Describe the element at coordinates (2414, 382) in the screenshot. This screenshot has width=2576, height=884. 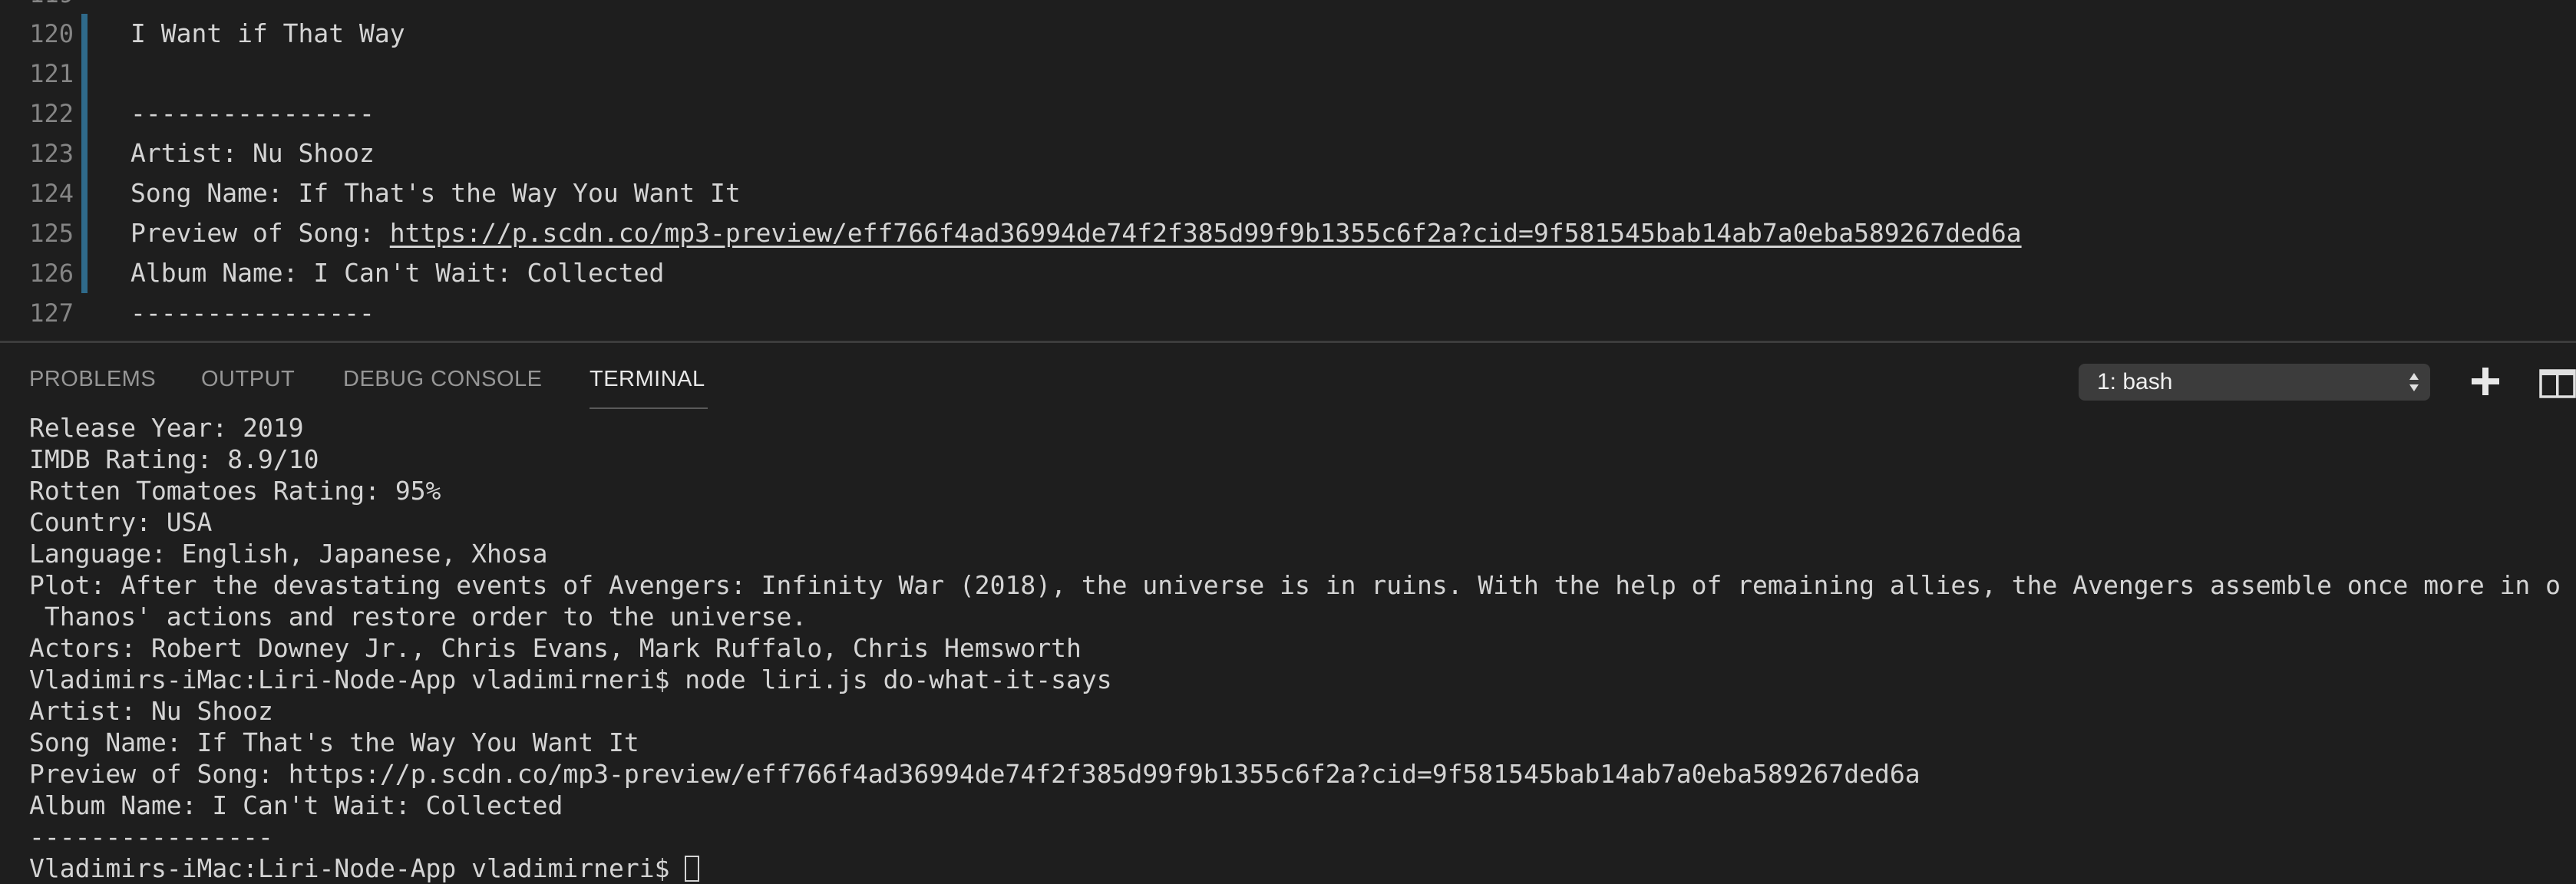
I see `updown-chevron-icon` at that location.